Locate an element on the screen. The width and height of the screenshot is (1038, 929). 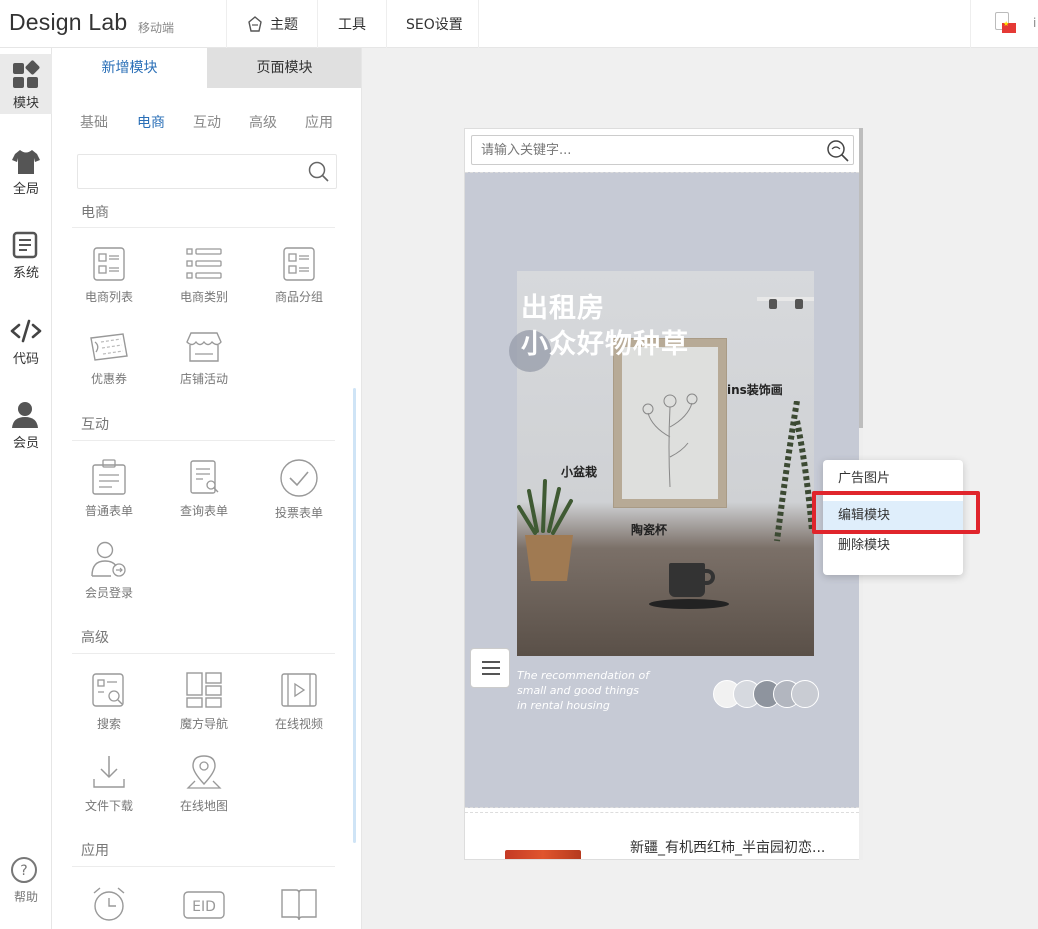
rail-item-system: 系统 is located at coordinates (26, 254).